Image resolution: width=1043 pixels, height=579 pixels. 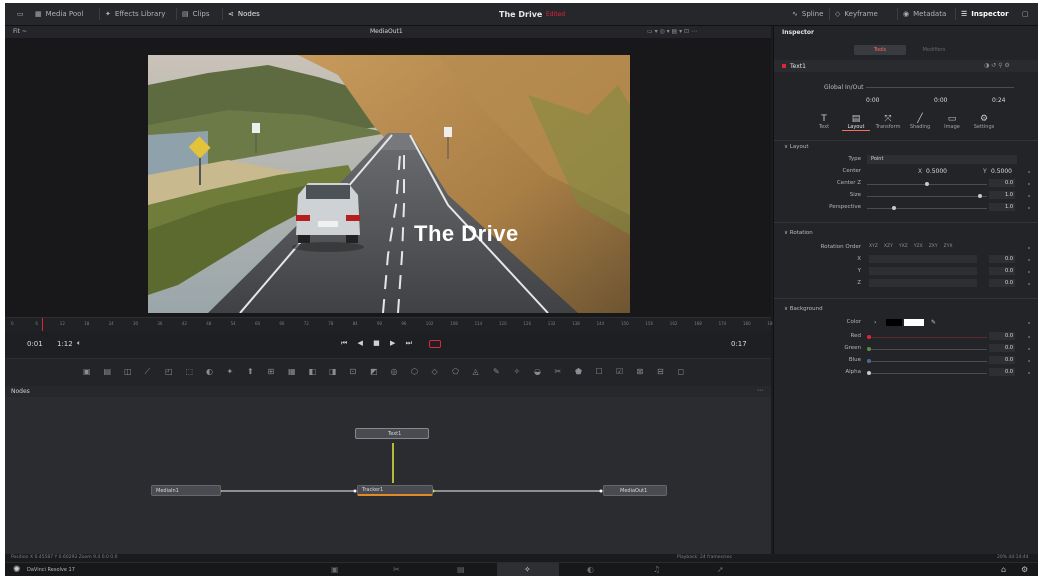 What do you see at coordinates (196, 14) in the screenshot?
I see `clips-button: ▤ Clips` at bounding box center [196, 14].